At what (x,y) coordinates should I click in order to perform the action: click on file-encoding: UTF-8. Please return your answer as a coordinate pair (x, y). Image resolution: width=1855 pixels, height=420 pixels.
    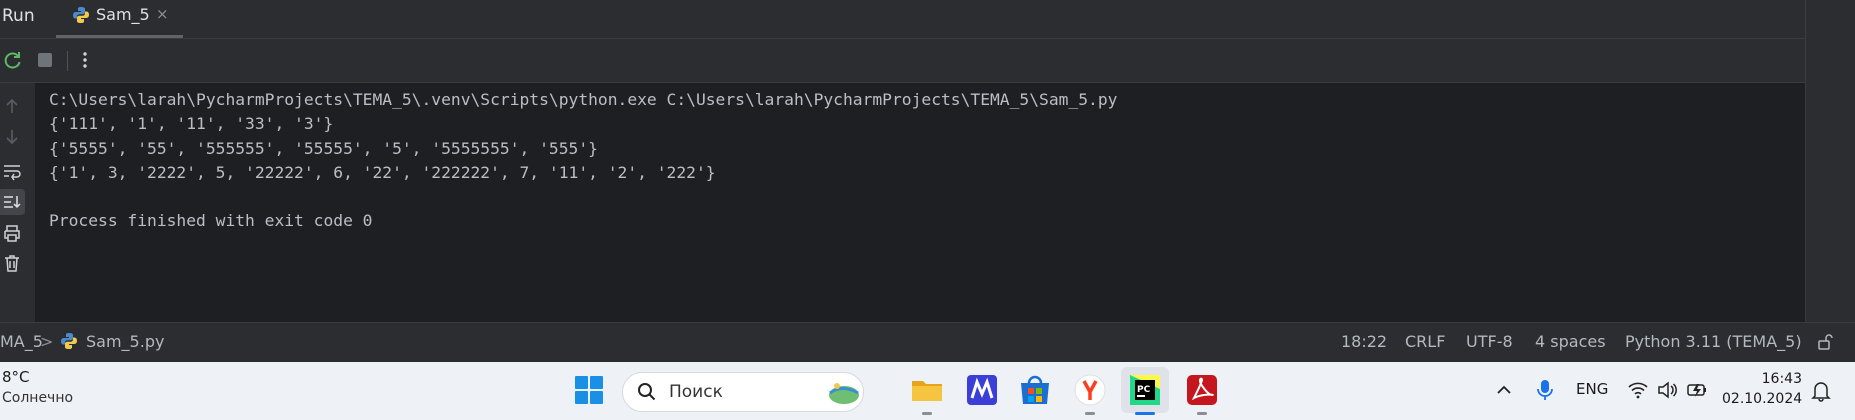
    Looking at the image, I should click on (1489, 341).